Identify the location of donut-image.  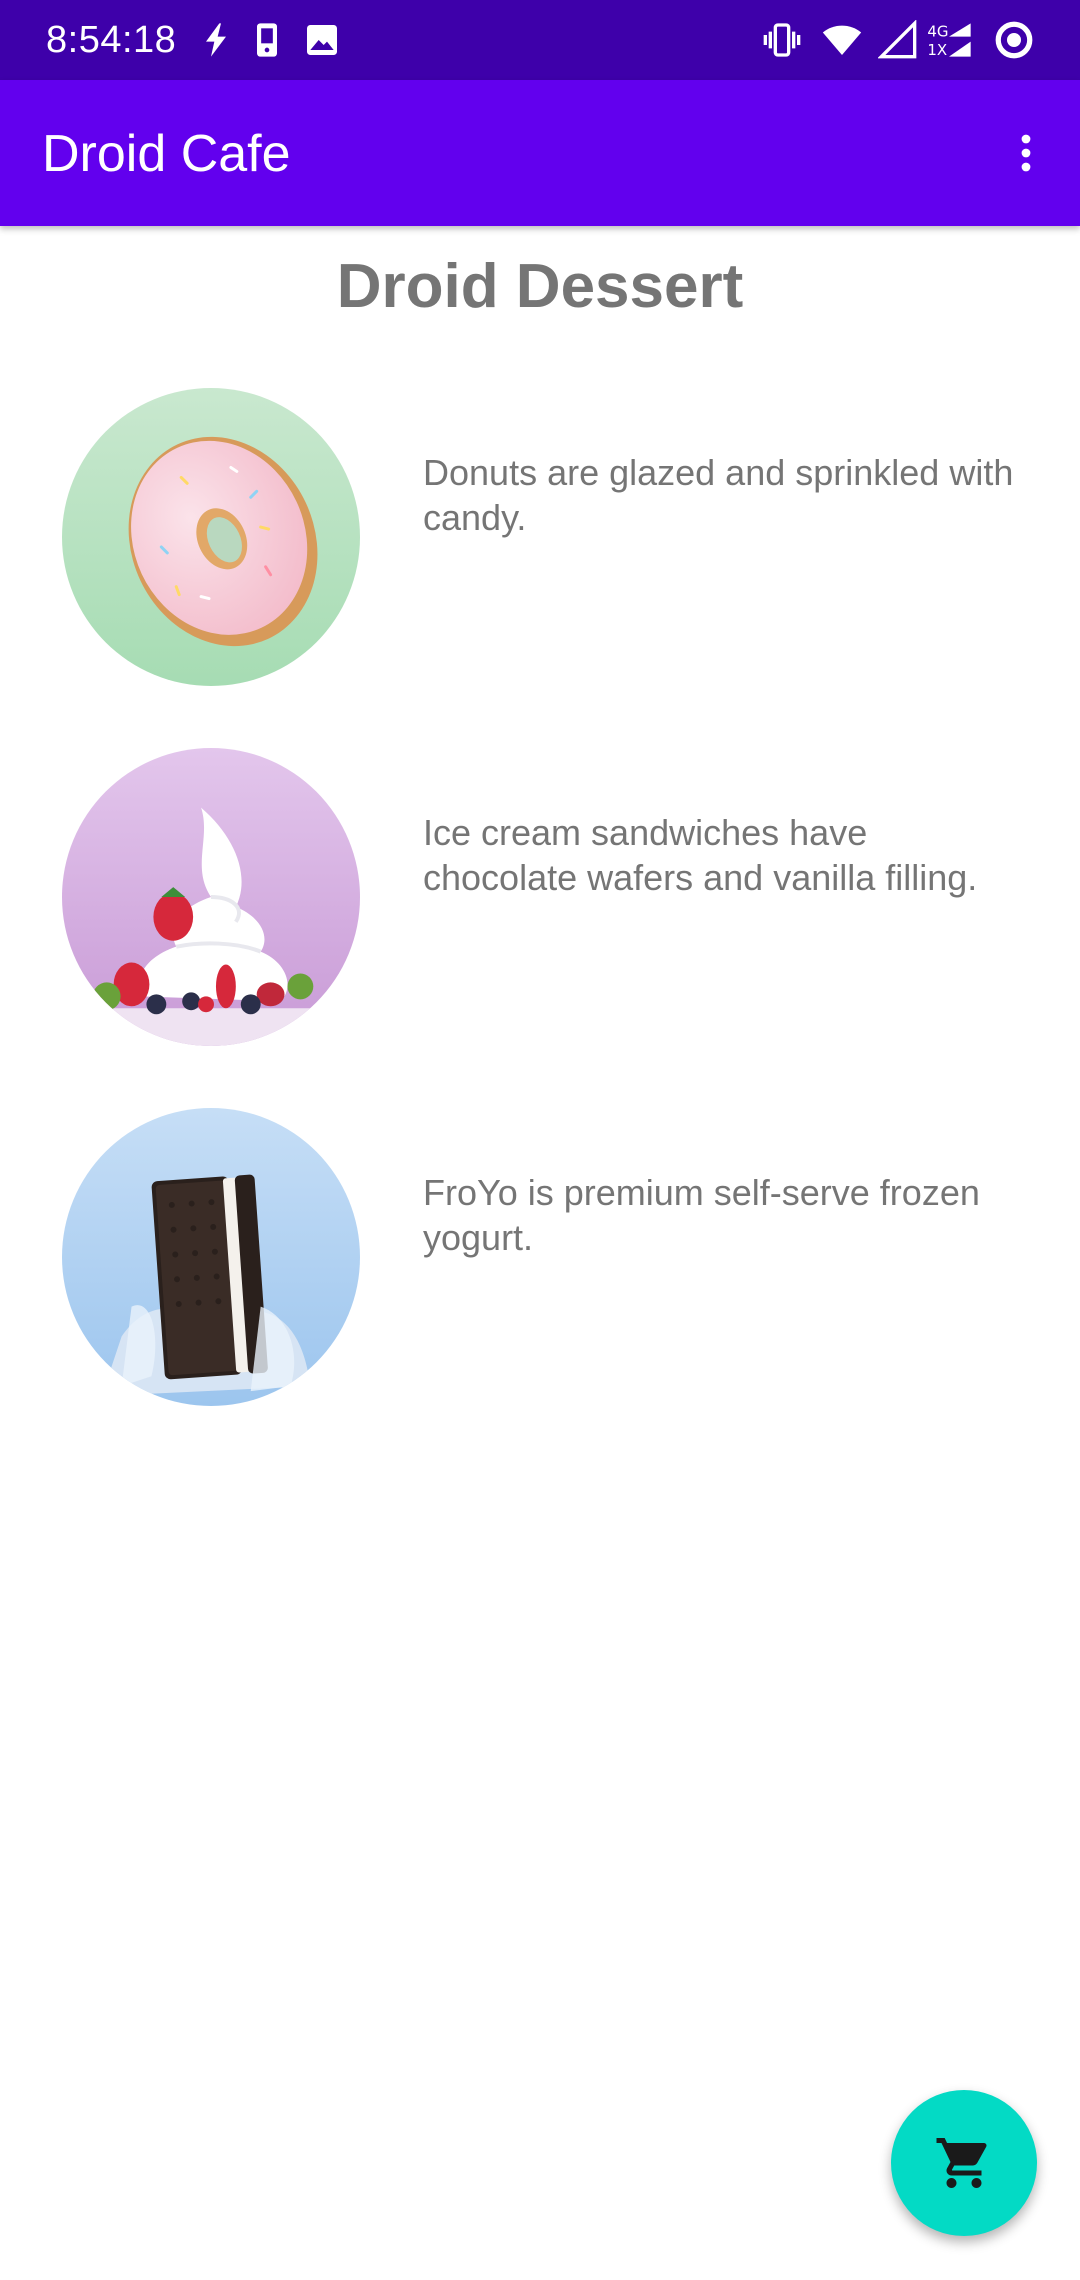
(211, 537).